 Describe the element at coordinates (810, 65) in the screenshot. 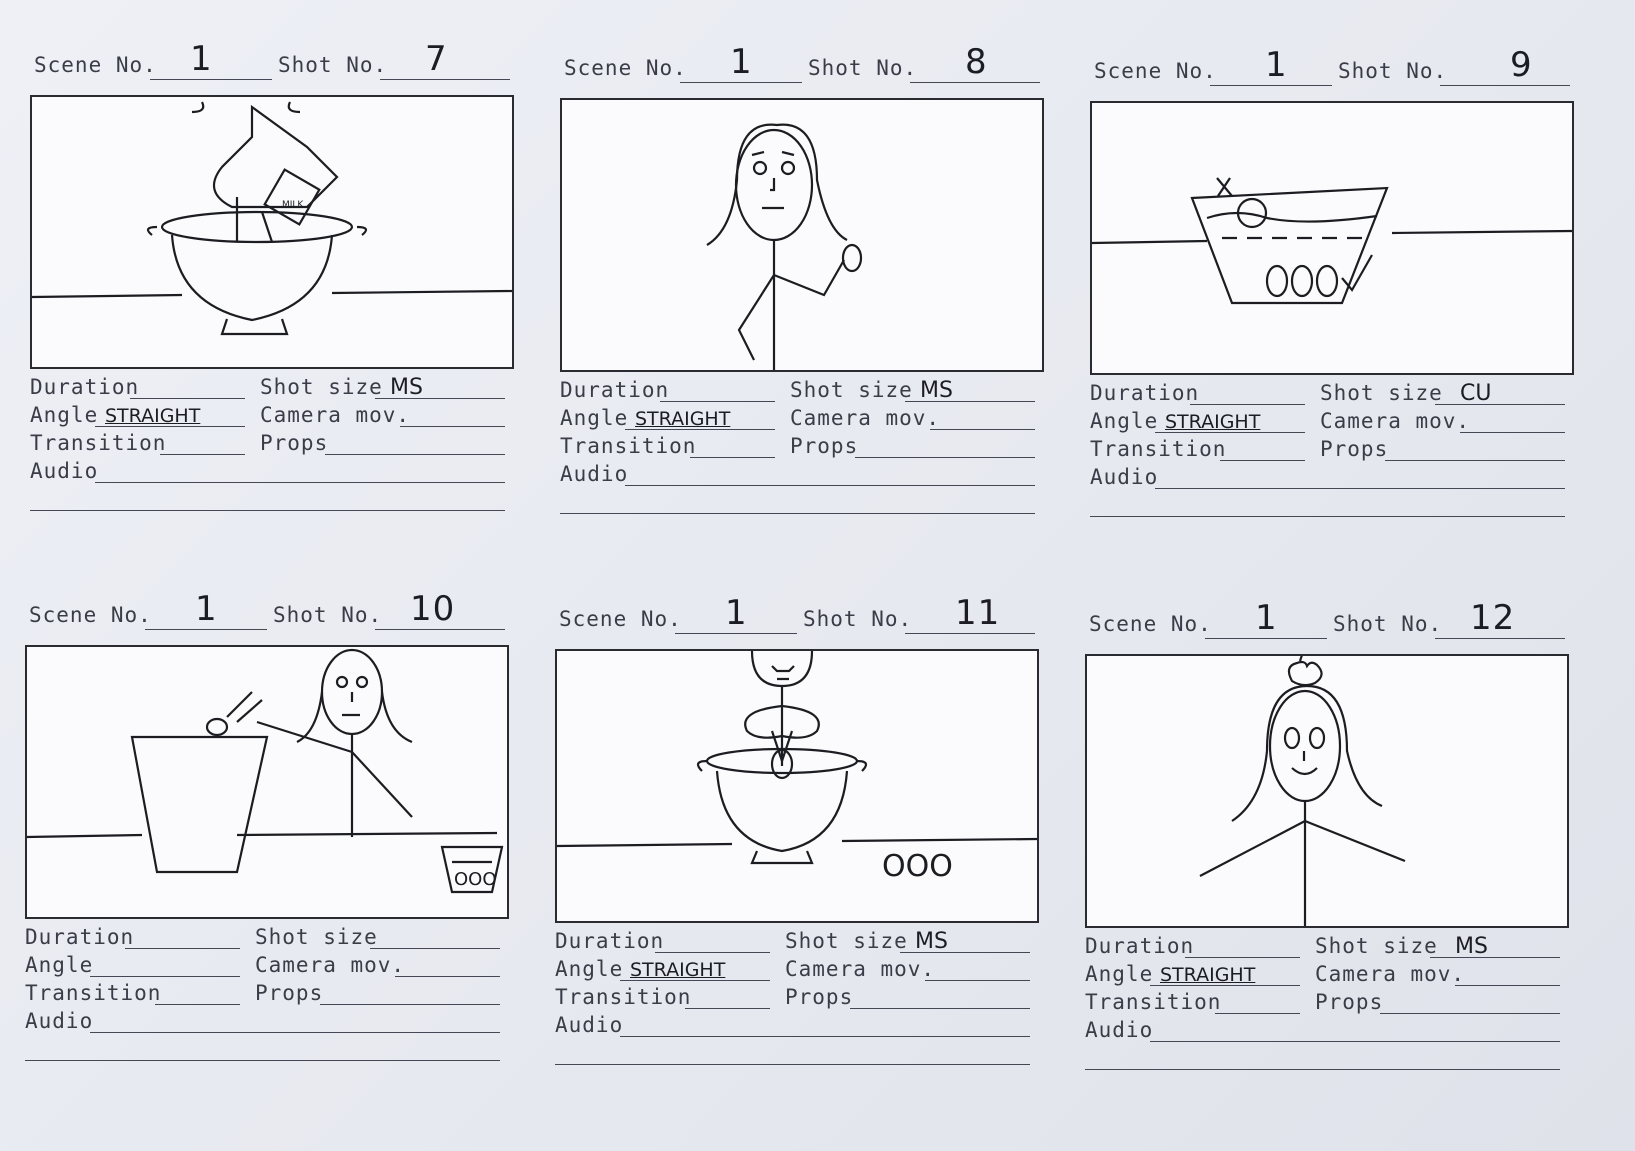

I see `panel-header: Scene No. 1 Shot No. 8` at that location.